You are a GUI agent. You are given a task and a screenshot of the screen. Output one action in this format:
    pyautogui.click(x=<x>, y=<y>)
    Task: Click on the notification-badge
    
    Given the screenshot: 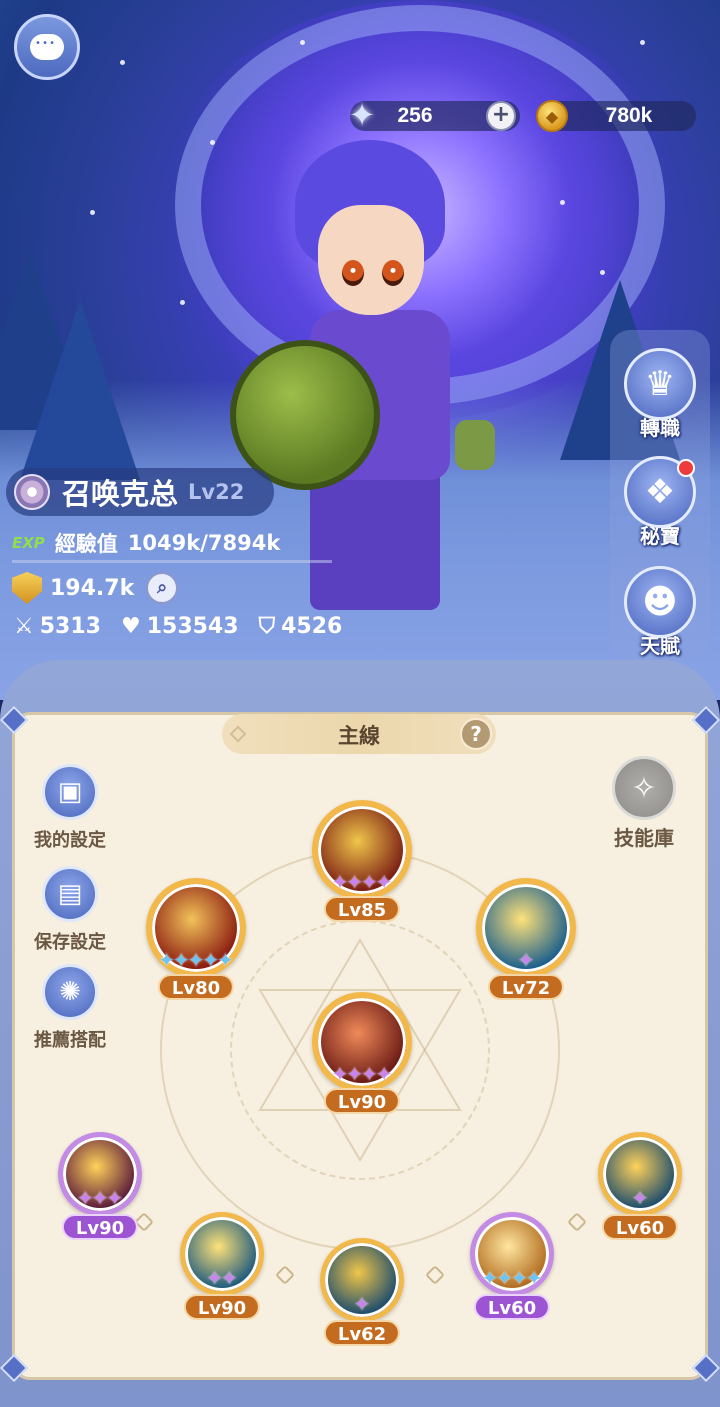 What is the action you would take?
    pyautogui.click(x=686, y=468)
    